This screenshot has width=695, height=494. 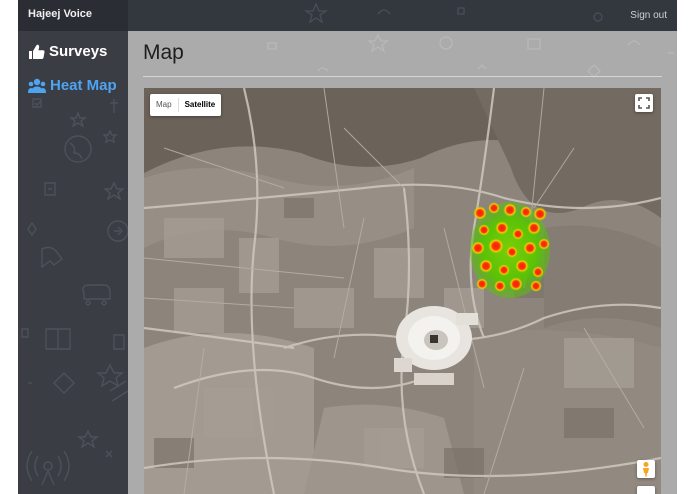 What do you see at coordinates (686, 247) in the screenshot?
I see `window-margin-right` at bounding box center [686, 247].